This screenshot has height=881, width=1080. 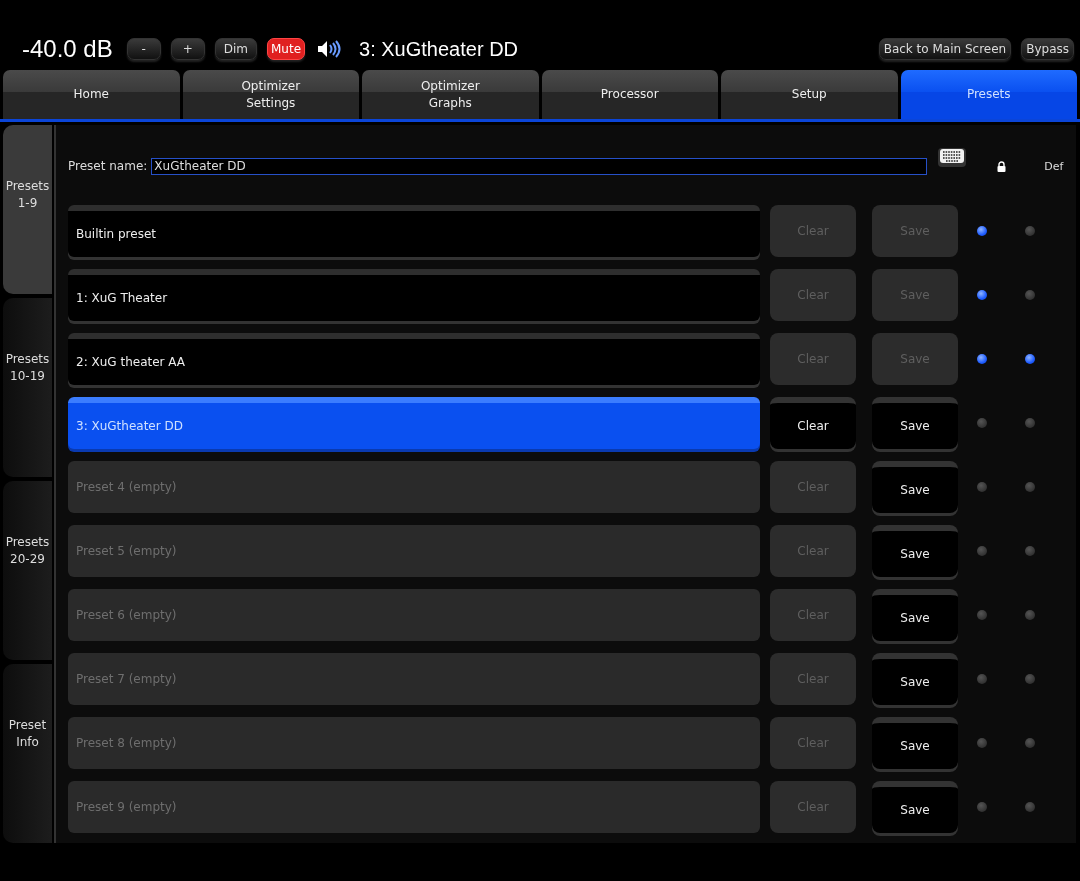 What do you see at coordinates (988, 94) in the screenshot?
I see `tab: Presets` at bounding box center [988, 94].